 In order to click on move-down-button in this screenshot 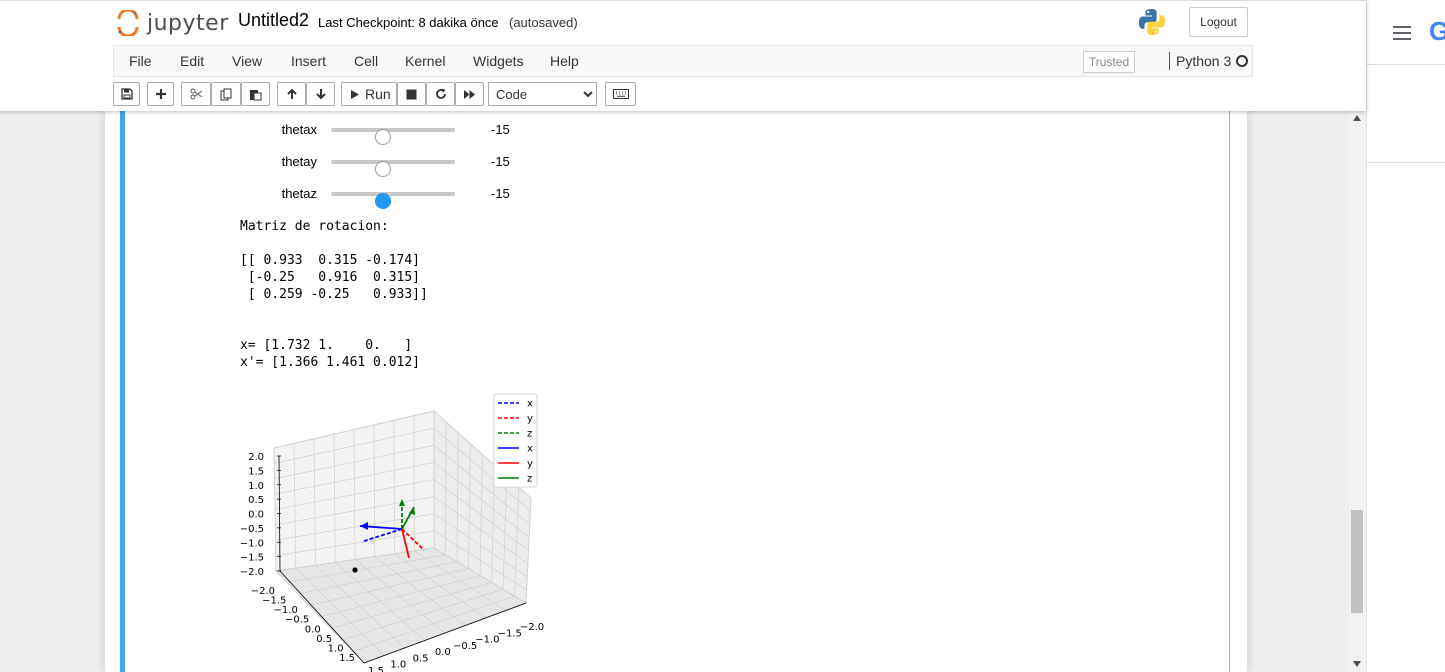, I will do `click(320, 94)`.